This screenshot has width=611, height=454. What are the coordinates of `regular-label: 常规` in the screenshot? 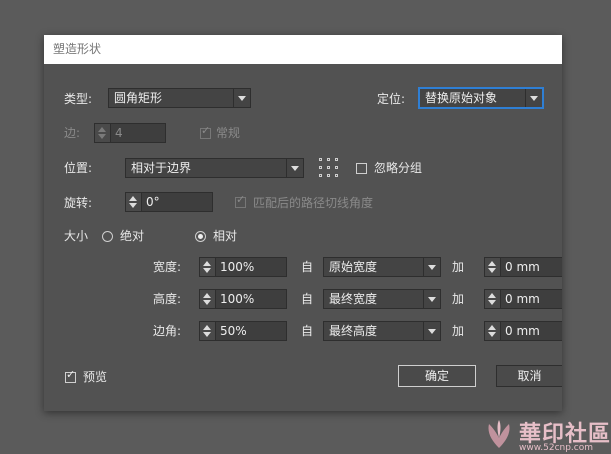 It's located at (228, 133).